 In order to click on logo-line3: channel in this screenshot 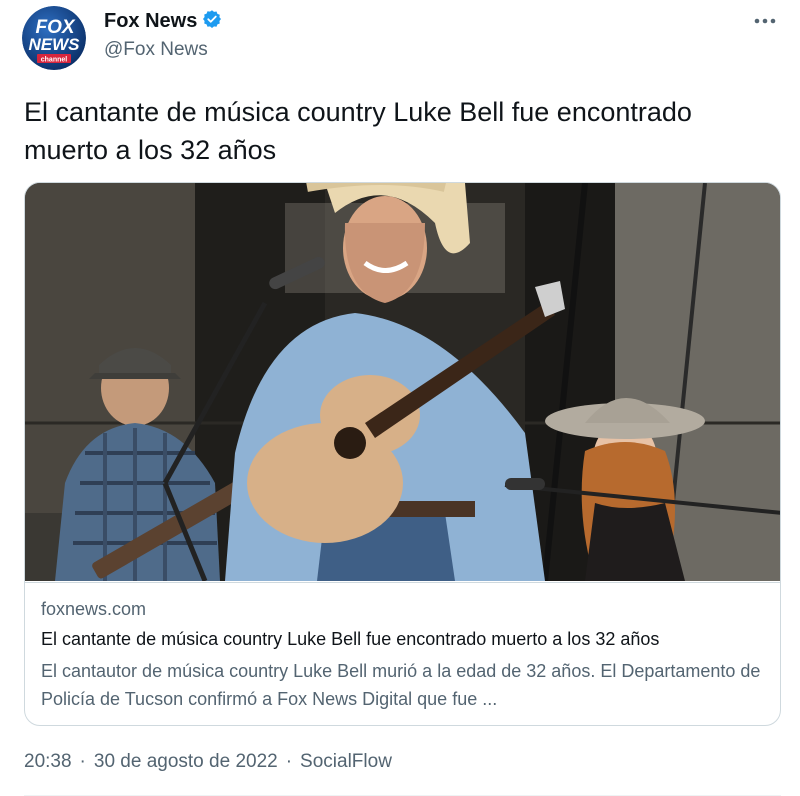, I will do `click(54, 60)`.